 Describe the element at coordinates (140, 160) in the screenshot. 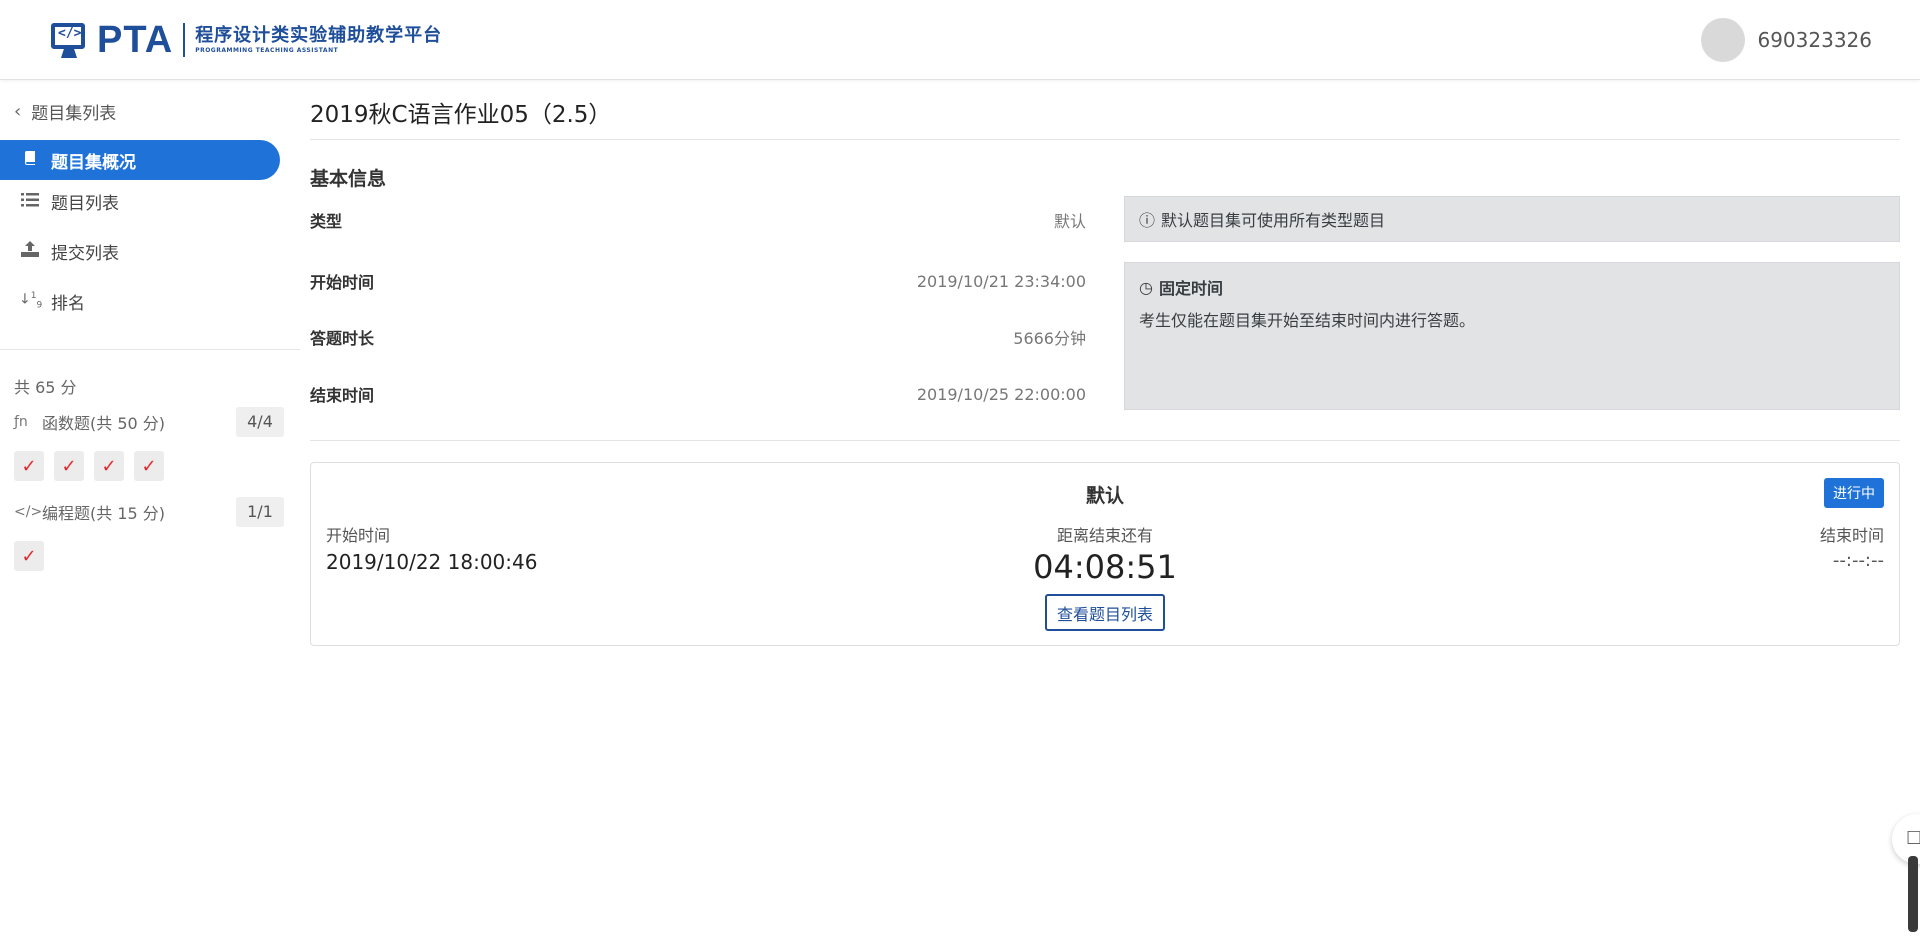

I see `sidebar-item-overview: 题目集概况` at that location.